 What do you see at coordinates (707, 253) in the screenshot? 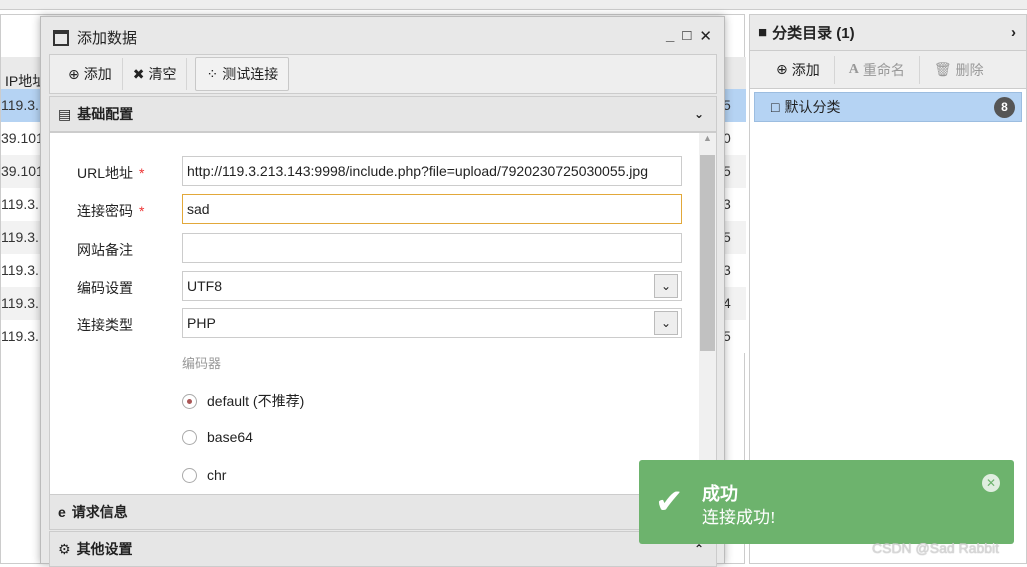
I see `scrollbar-thumb` at bounding box center [707, 253].